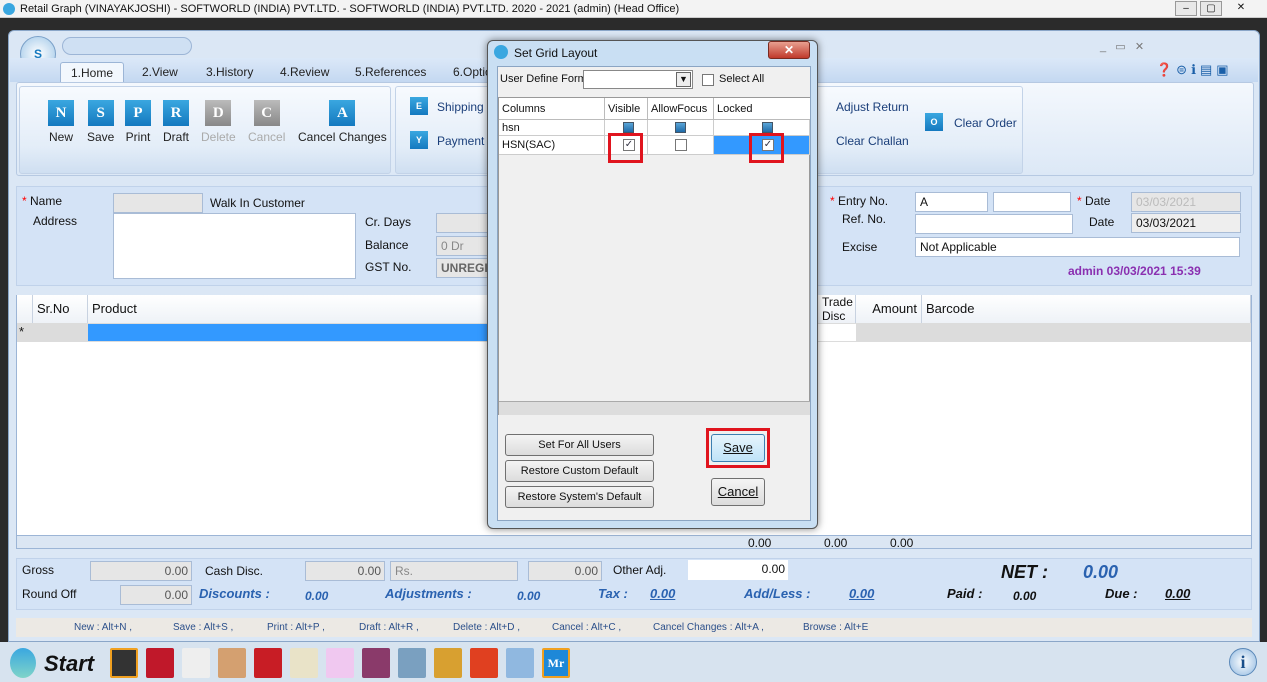 Image resolution: width=1267 pixels, height=682 pixels. I want to click on payment-entry-icon, so click(340, 663).